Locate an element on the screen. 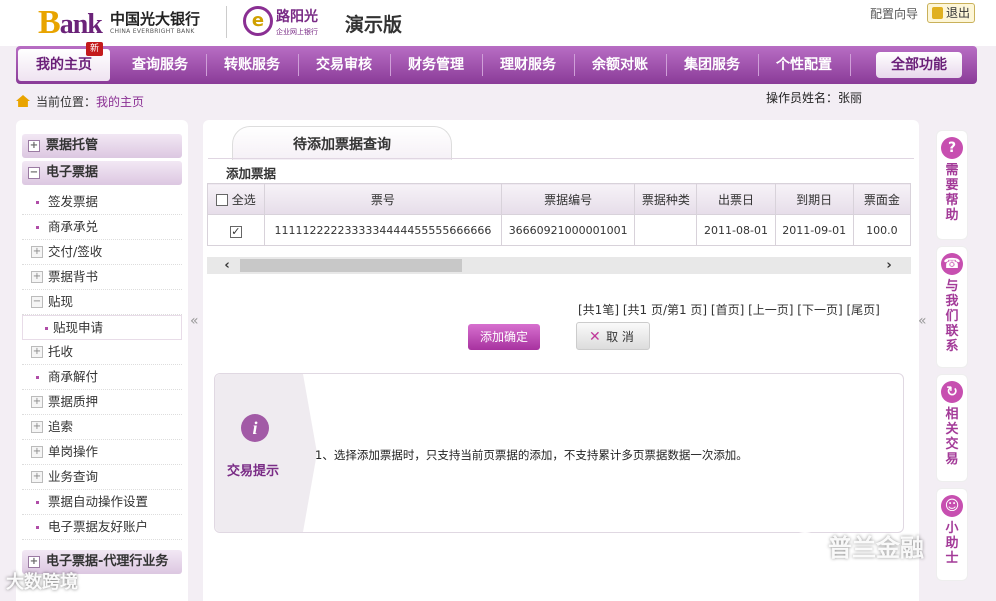  breadcrumb-current: 我的主页 is located at coordinates (120, 102).